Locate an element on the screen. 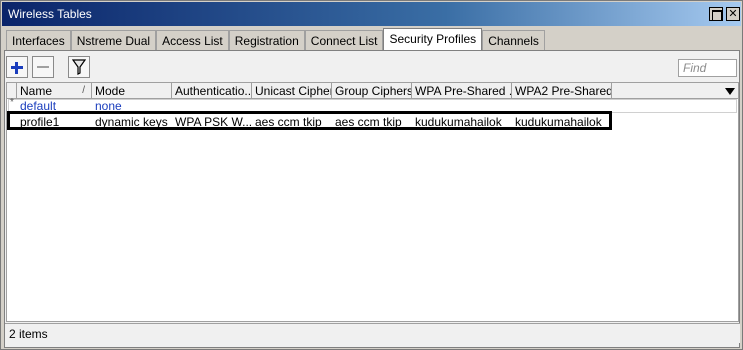 This screenshot has width=743, height=350. column-header-group-ciphers: Group Ciphers is located at coordinates (372, 91).